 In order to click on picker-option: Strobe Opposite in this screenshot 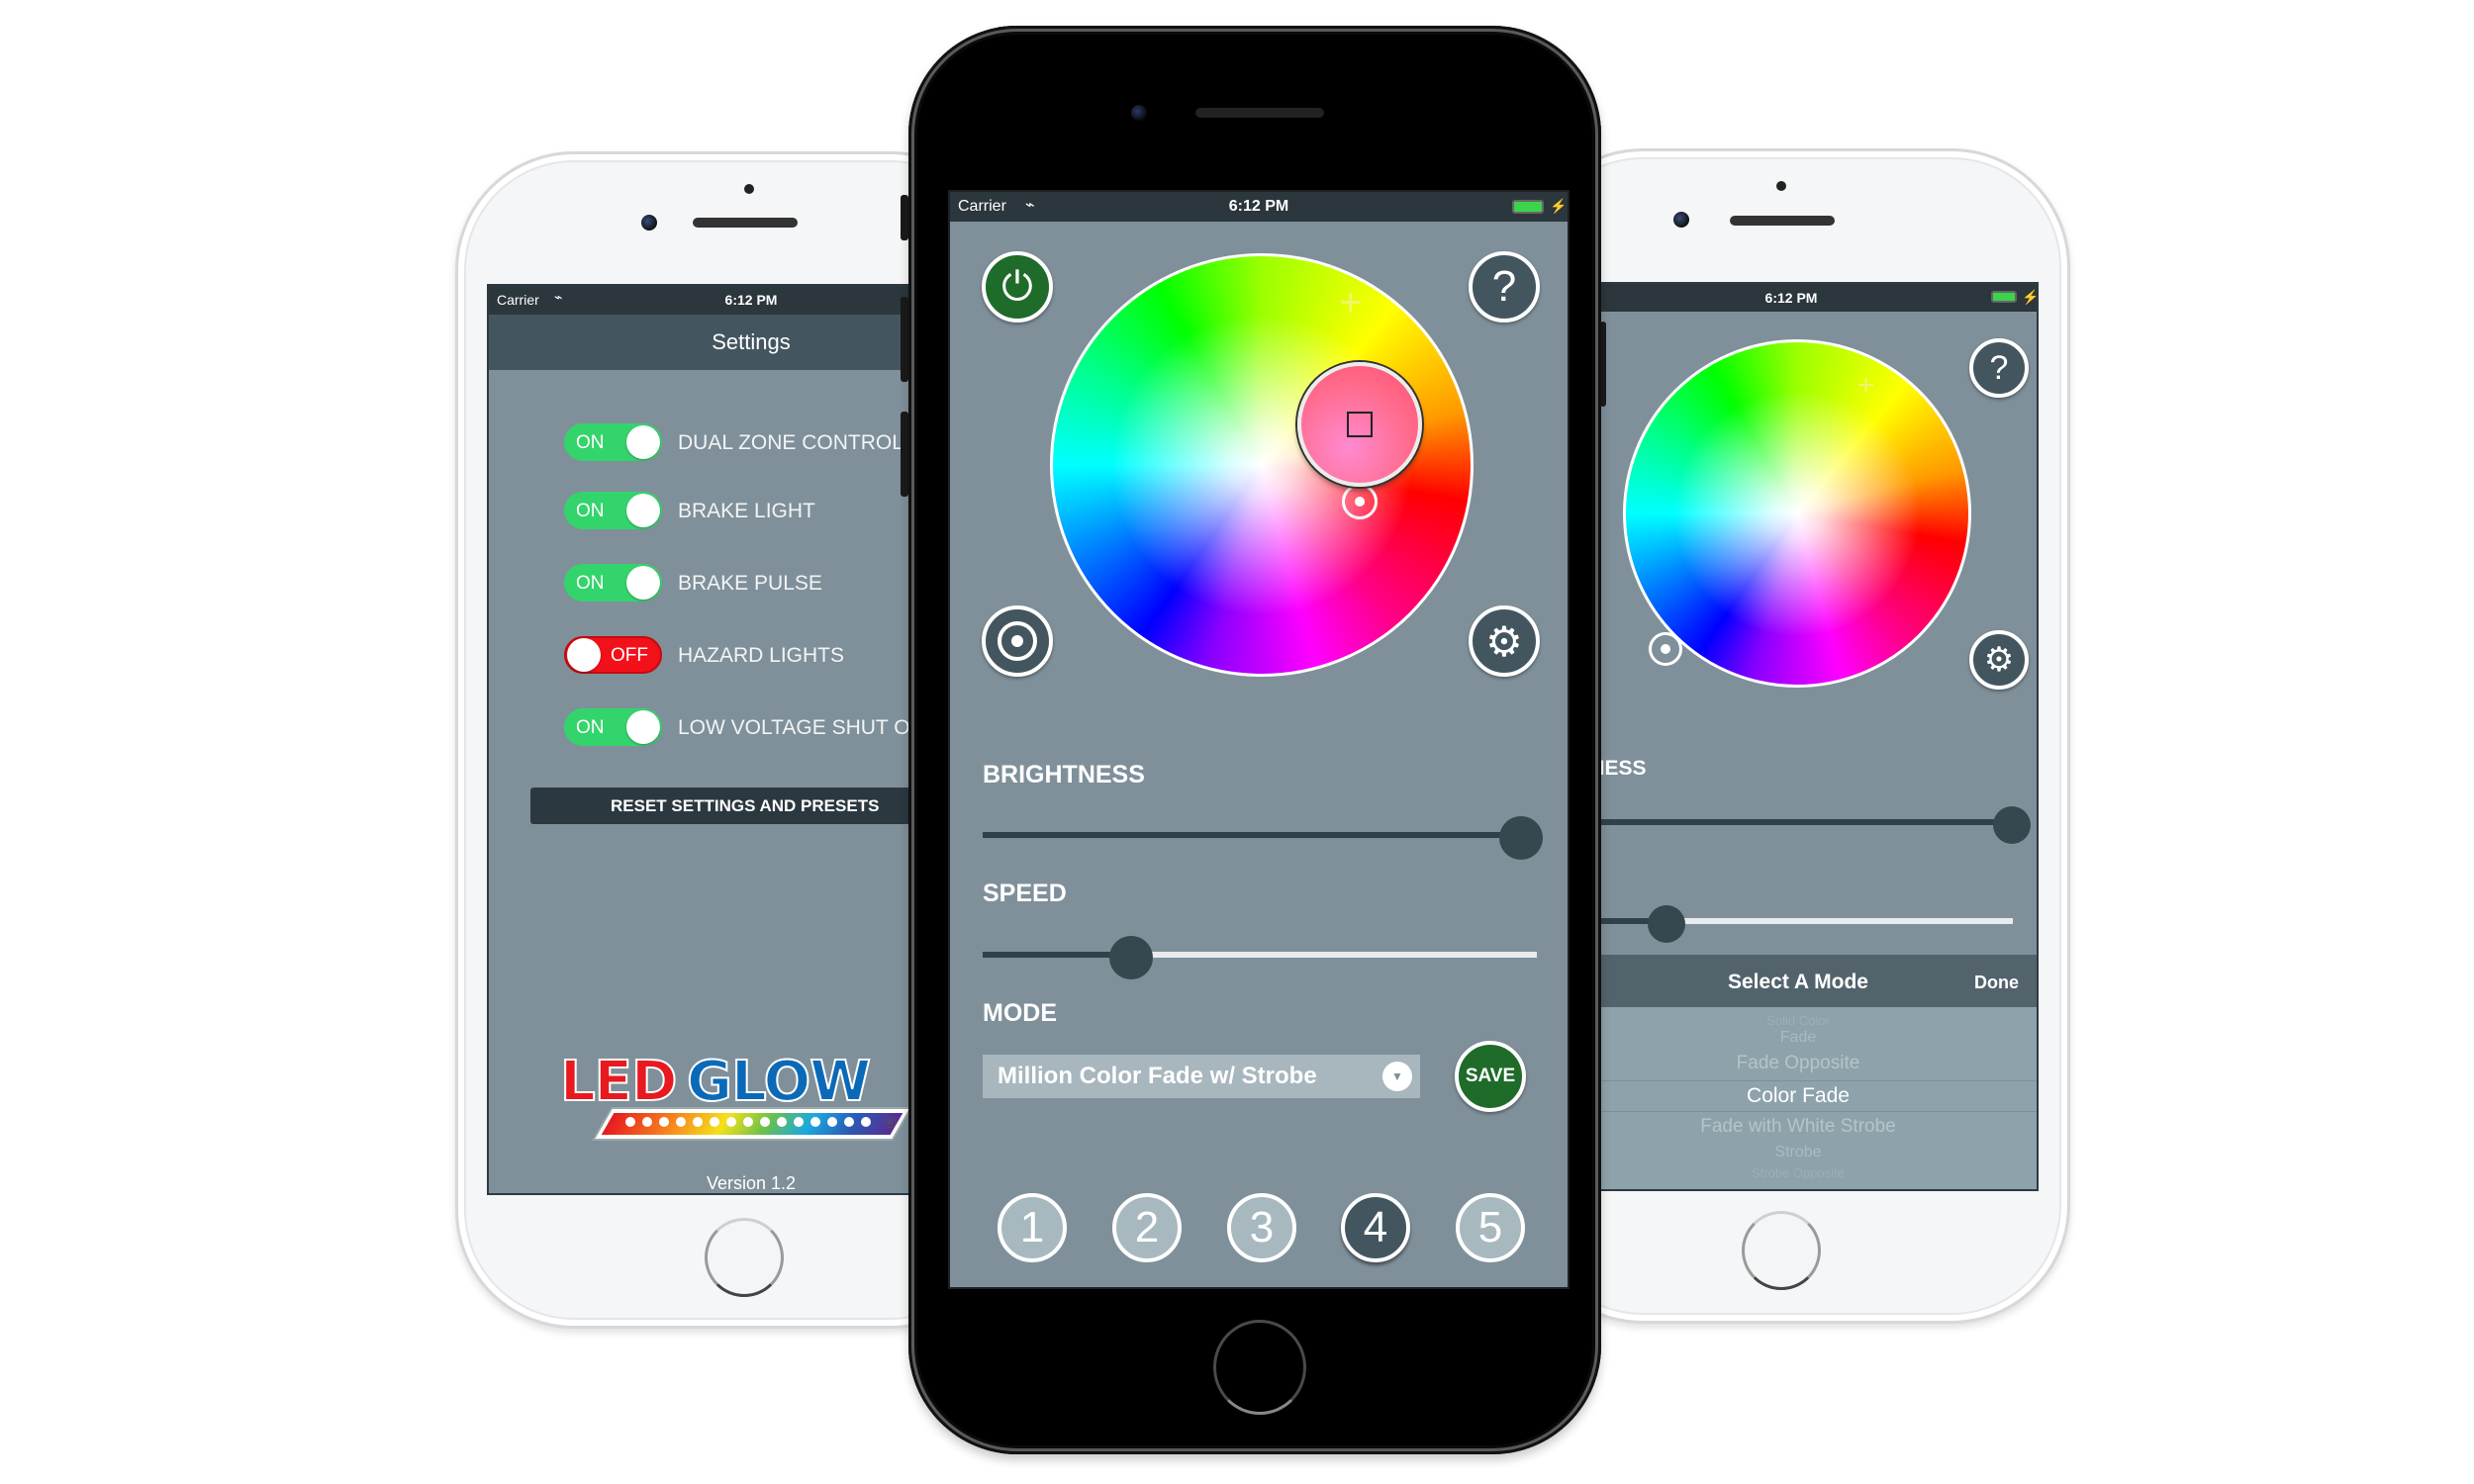, I will do `click(1792, 1172)`.